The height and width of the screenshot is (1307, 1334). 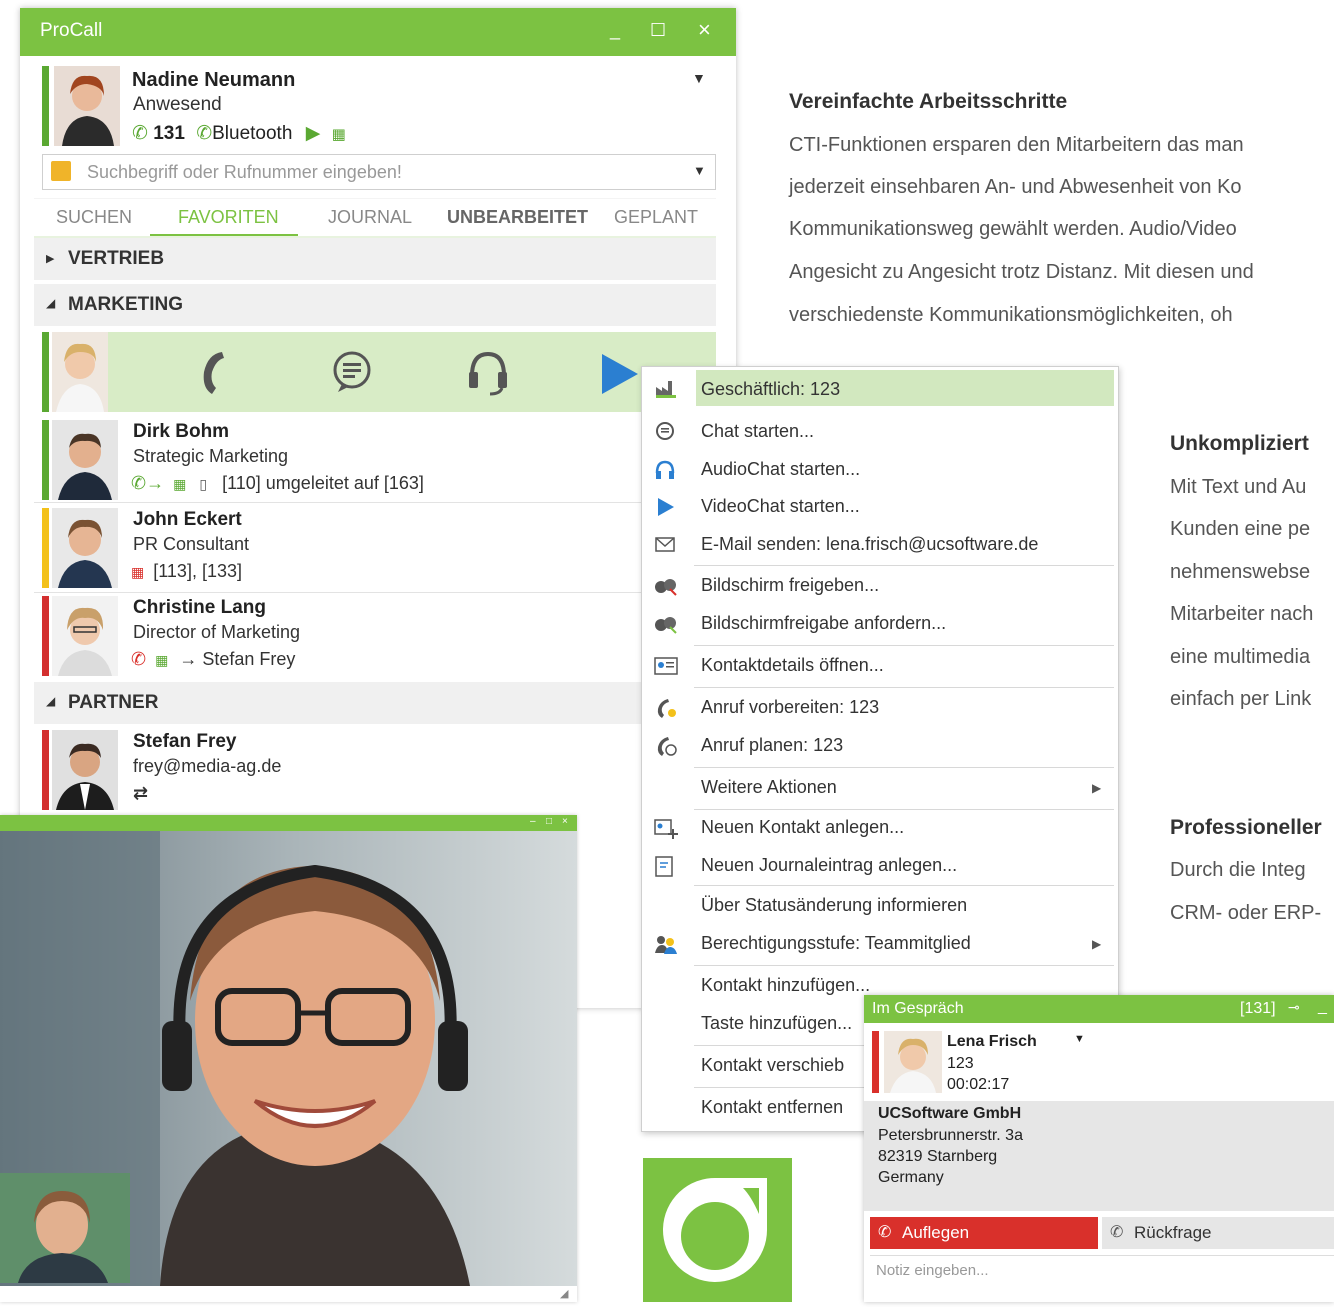 I want to click on maximize-button: □, so click(x=549, y=821).